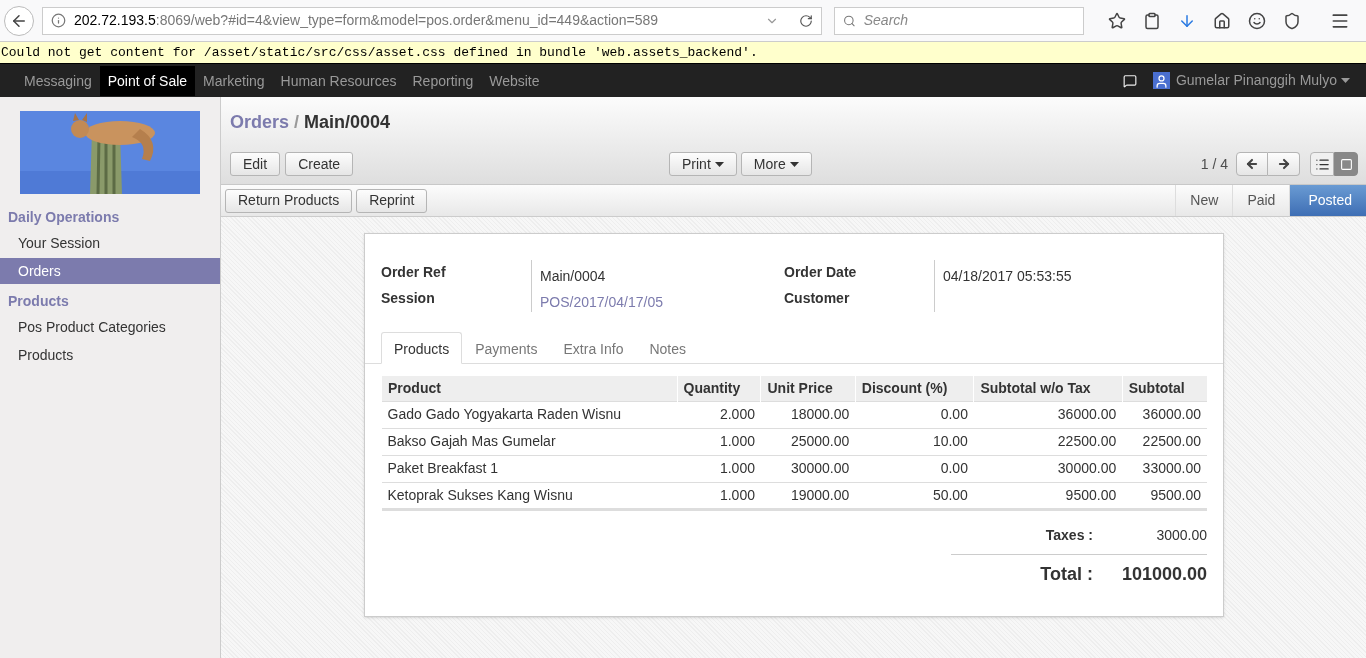  Describe the element at coordinates (593, 348) in the screenshot. I see `tab: Extra Info` at that location.